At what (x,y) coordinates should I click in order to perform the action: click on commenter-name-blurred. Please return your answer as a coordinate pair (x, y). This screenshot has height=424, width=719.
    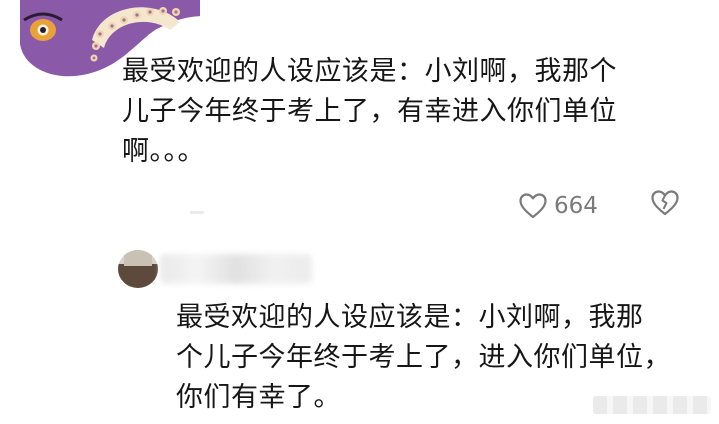
    Looking at the image, I should click on (236, 269).